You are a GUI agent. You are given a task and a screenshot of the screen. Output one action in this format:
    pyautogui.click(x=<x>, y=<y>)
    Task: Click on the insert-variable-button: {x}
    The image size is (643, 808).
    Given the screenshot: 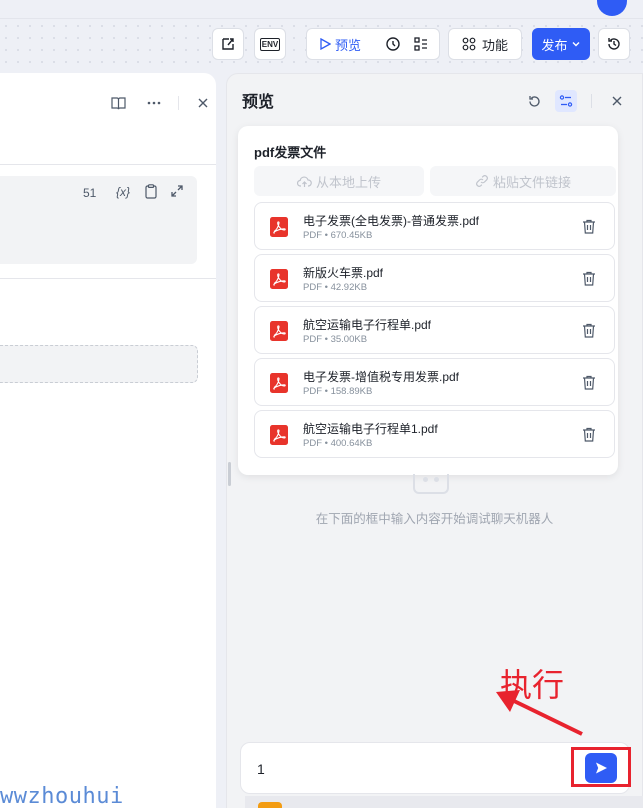 What is the action you would take?
    pyautogui.click(x=123, y=192)
    